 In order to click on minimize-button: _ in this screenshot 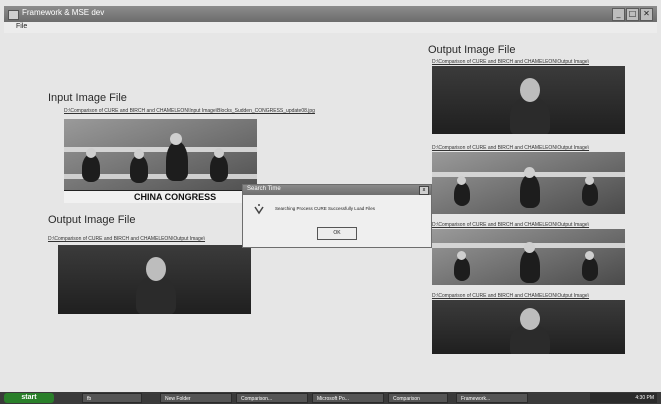, I will do `click(618, 14)`.